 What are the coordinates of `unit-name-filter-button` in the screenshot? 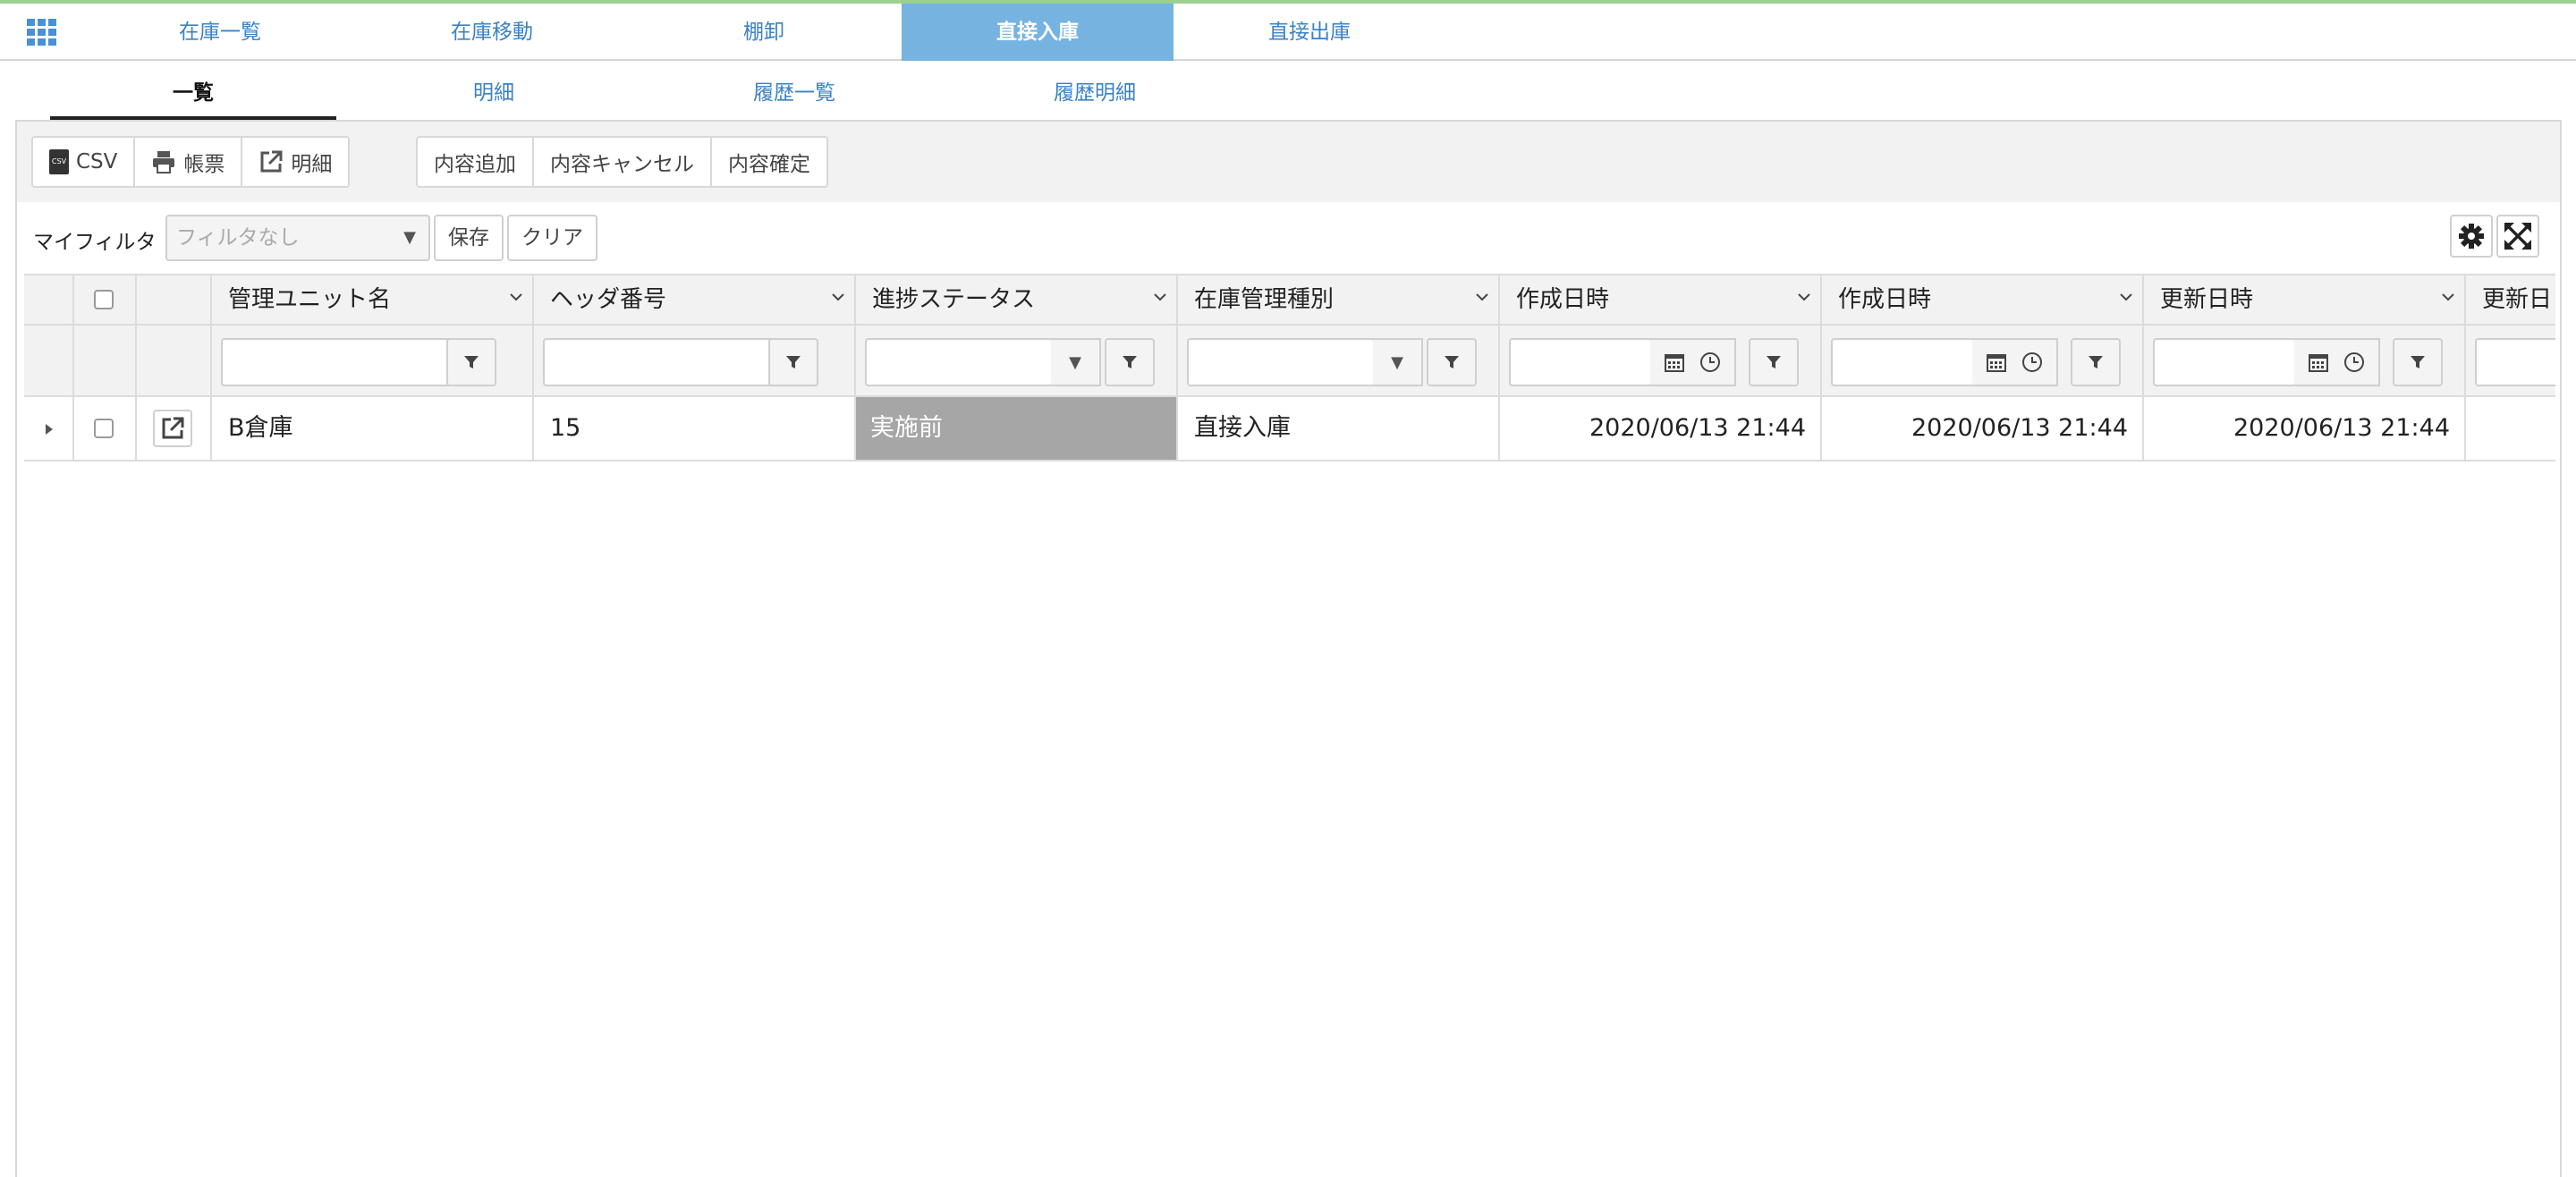 It's located at (471, 362).